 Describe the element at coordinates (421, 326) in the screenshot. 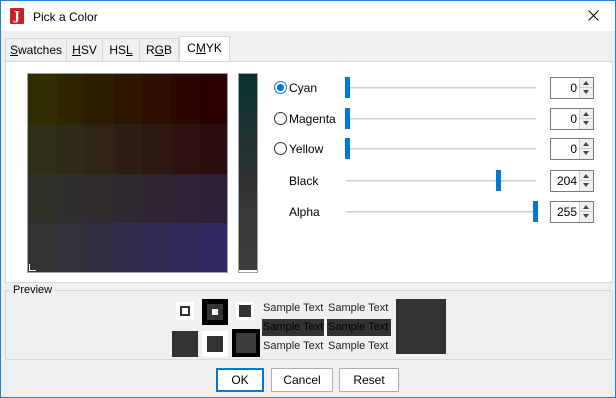

I see `preview-color-box` at that location.